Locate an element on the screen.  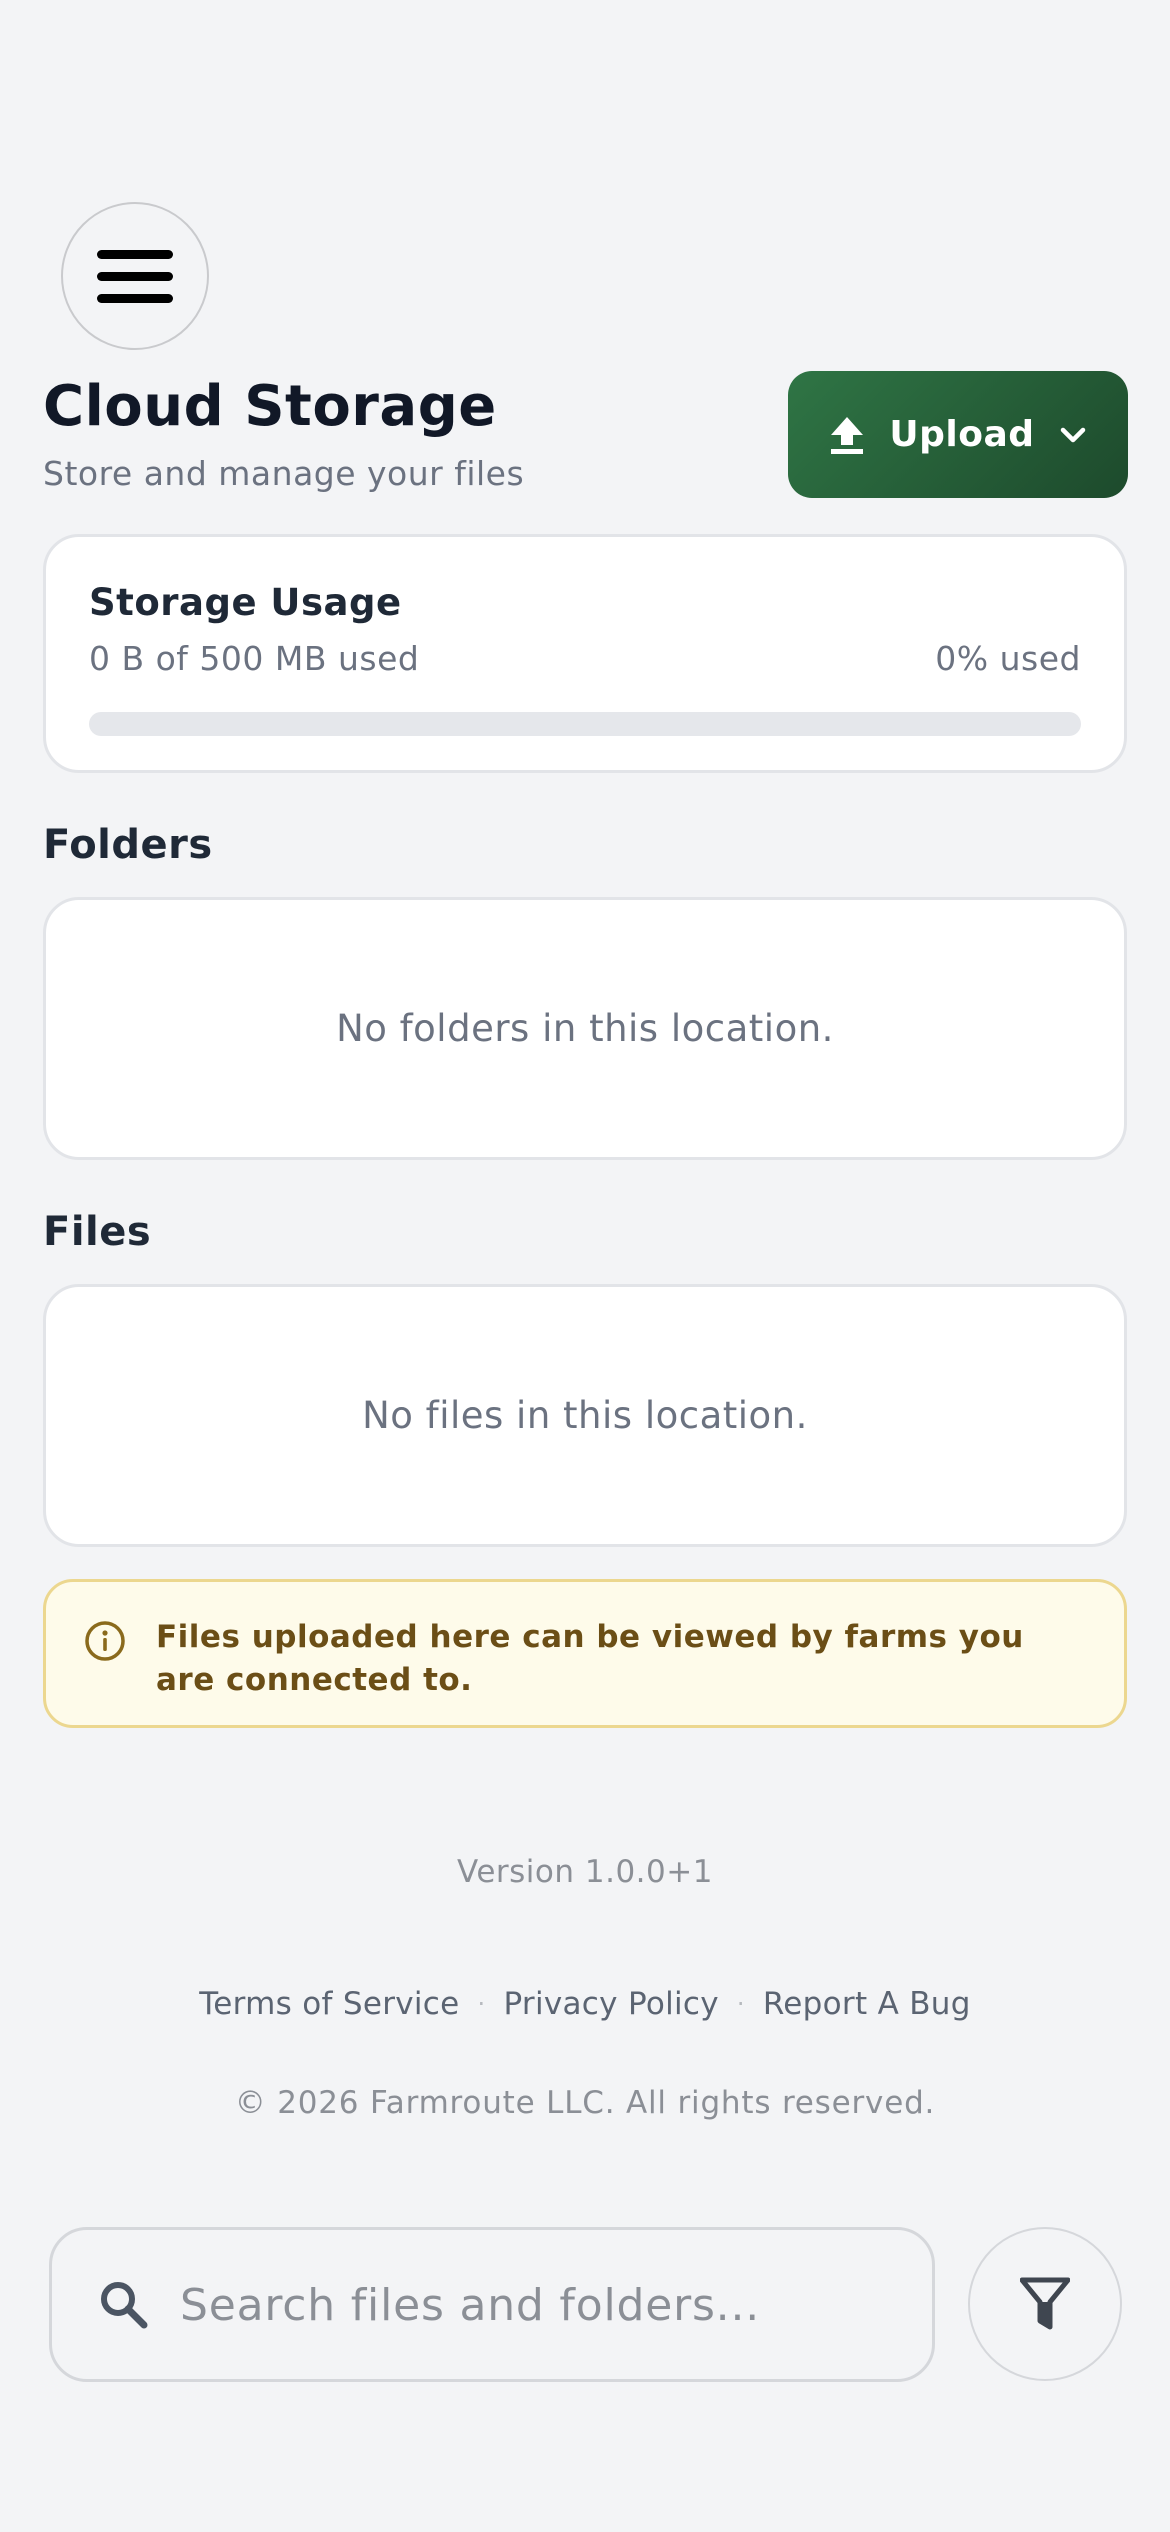
page-subtitle: Store and manage your files is located at coordinates (284, 473).